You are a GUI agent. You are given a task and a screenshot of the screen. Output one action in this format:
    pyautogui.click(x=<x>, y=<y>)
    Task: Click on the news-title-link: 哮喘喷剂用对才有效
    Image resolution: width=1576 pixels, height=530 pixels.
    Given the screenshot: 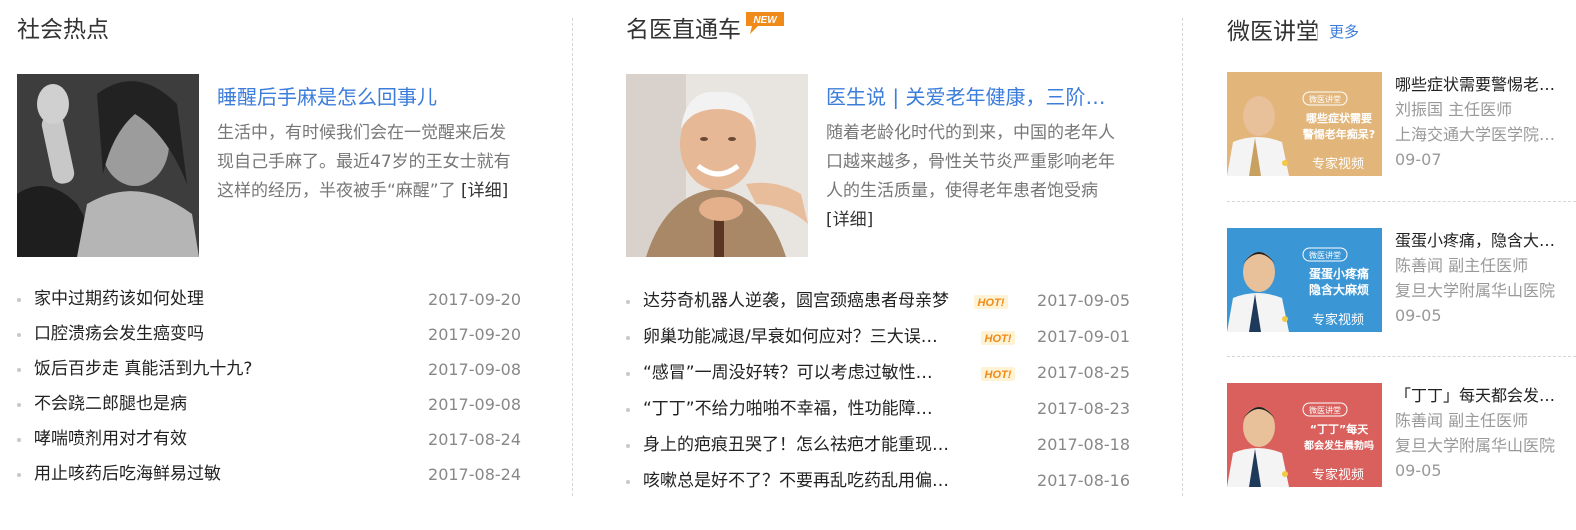 What is the action you would take?
    pyautogui.click(x=194, y=439)
    